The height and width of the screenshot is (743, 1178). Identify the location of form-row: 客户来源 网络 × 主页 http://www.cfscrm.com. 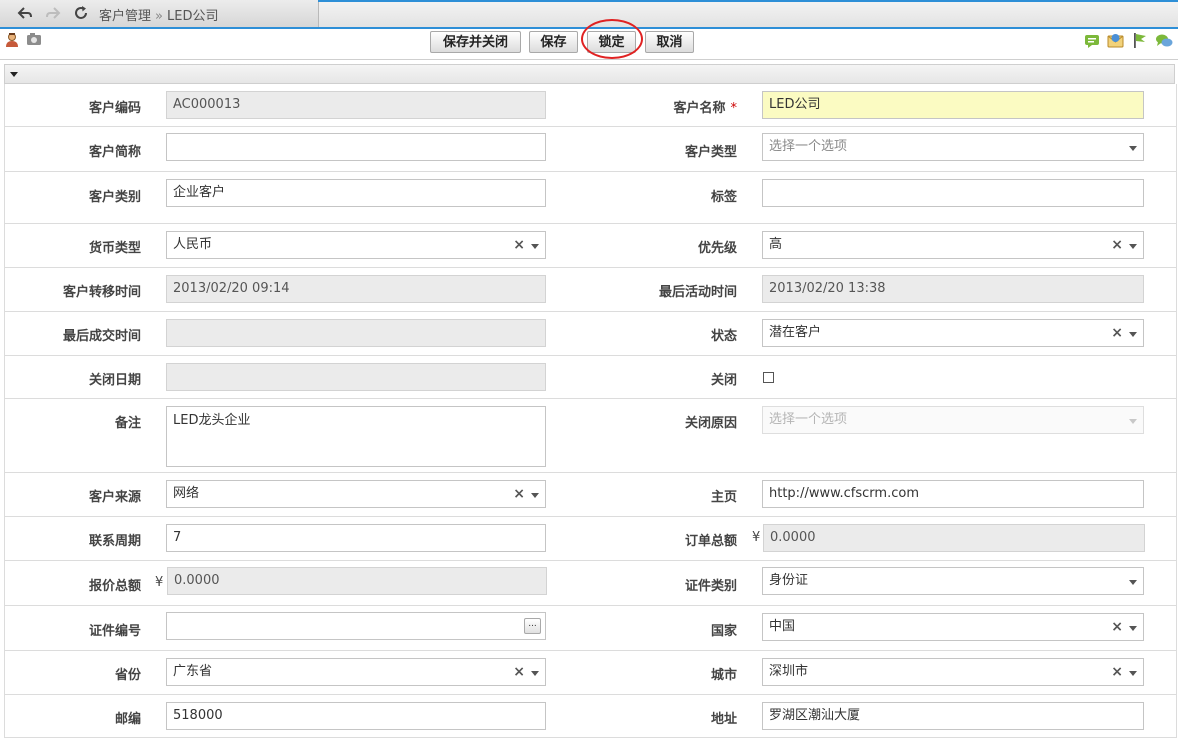
(590, 495).